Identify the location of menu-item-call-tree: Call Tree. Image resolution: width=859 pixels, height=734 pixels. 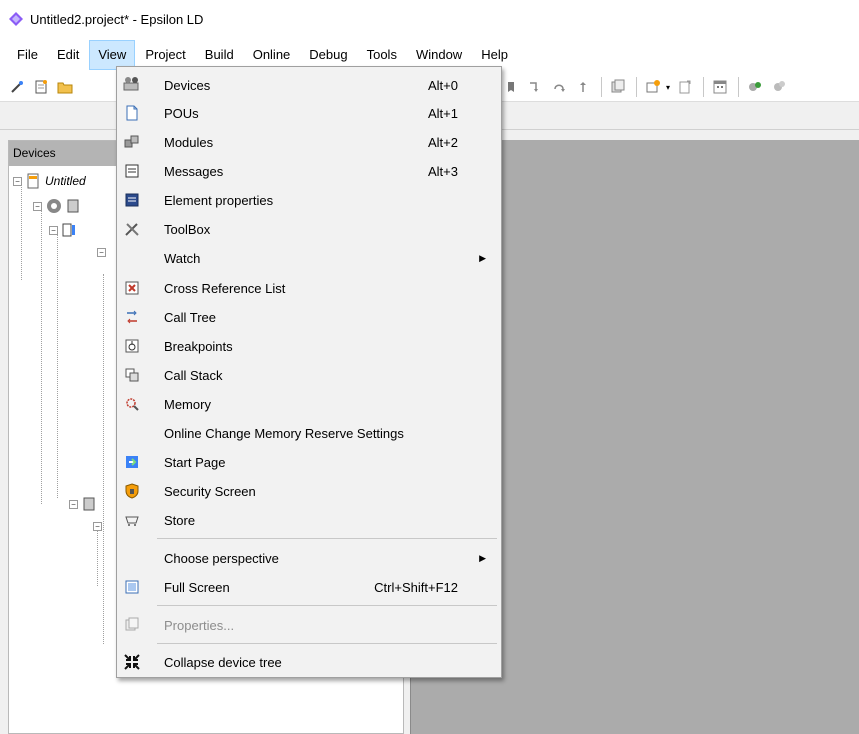
(309, 317).